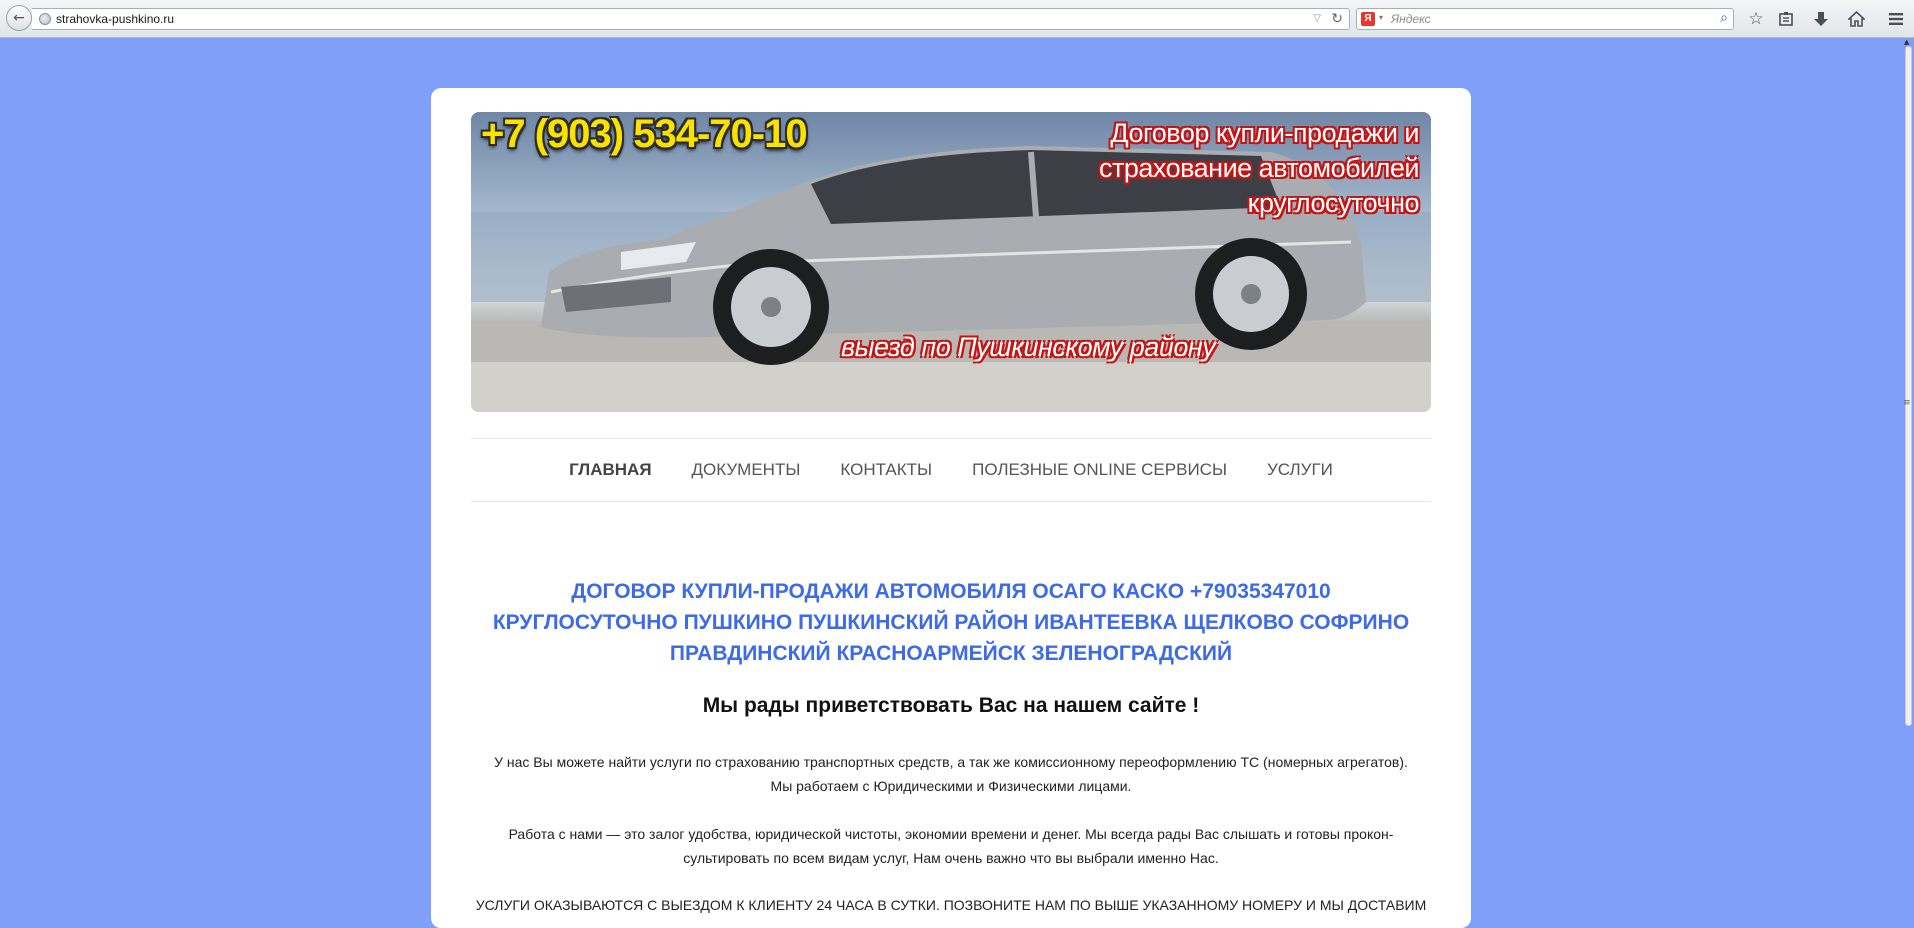 Image resolution: width=1914 pixels, height=928 pixels. What do you see at coordinates (45, 19) in the screenshot?
I see `globe-icon` at bounding box center [45, 19].